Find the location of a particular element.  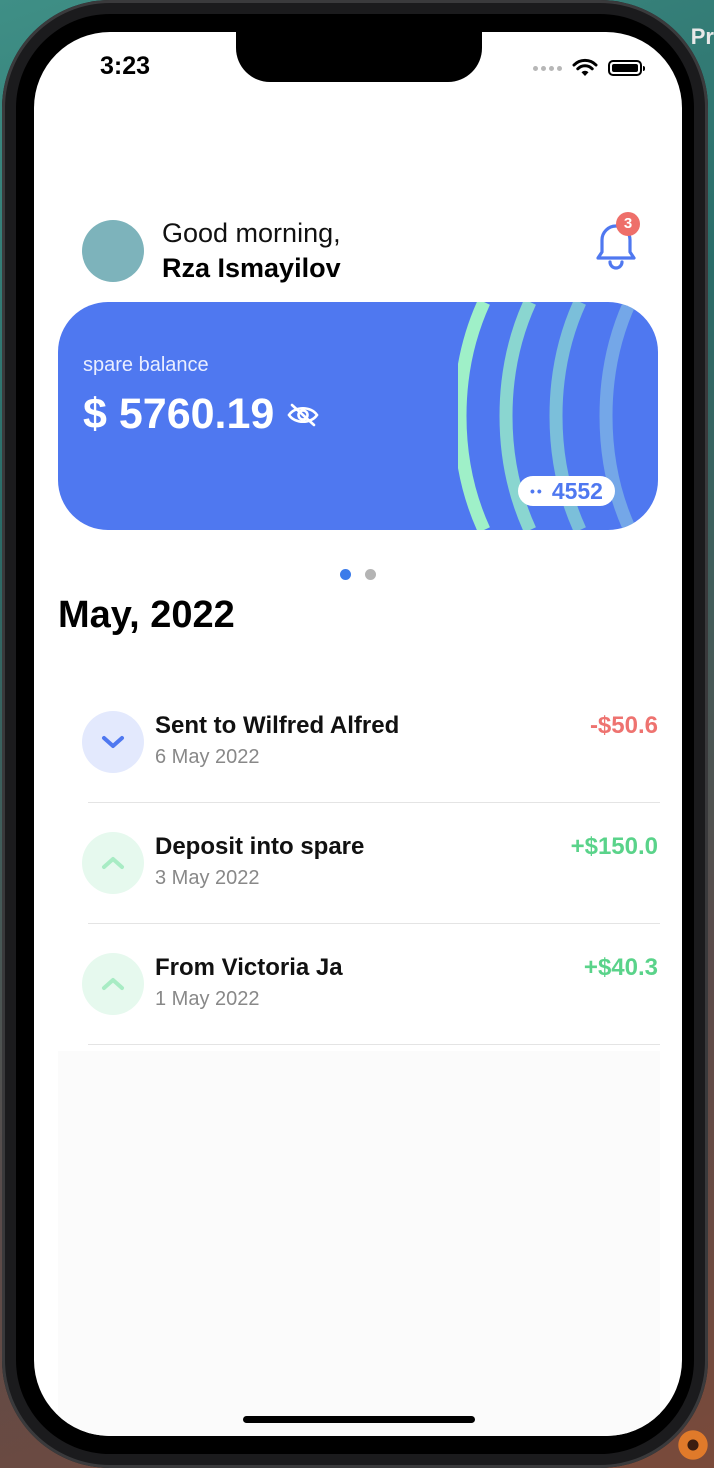

notification-badge: 3 is located at coordinates (628, 224).